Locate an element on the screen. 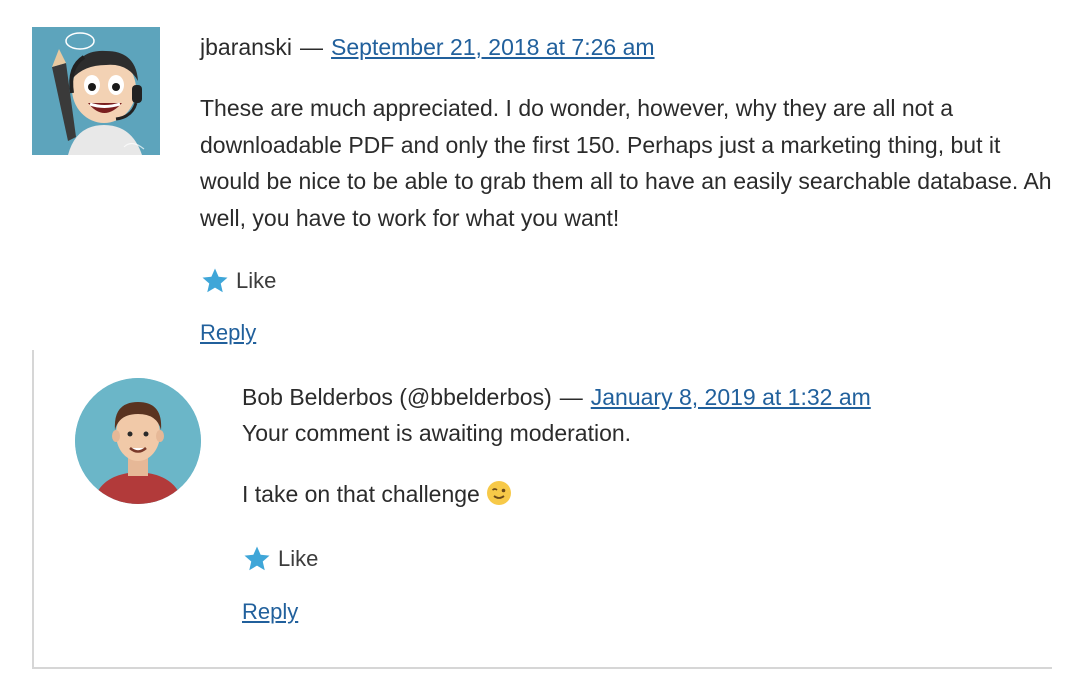 Image resolution: width=1082 pixels, height=684 pixels. cartoon-avatar-icon is located at coordinates (96, 91).